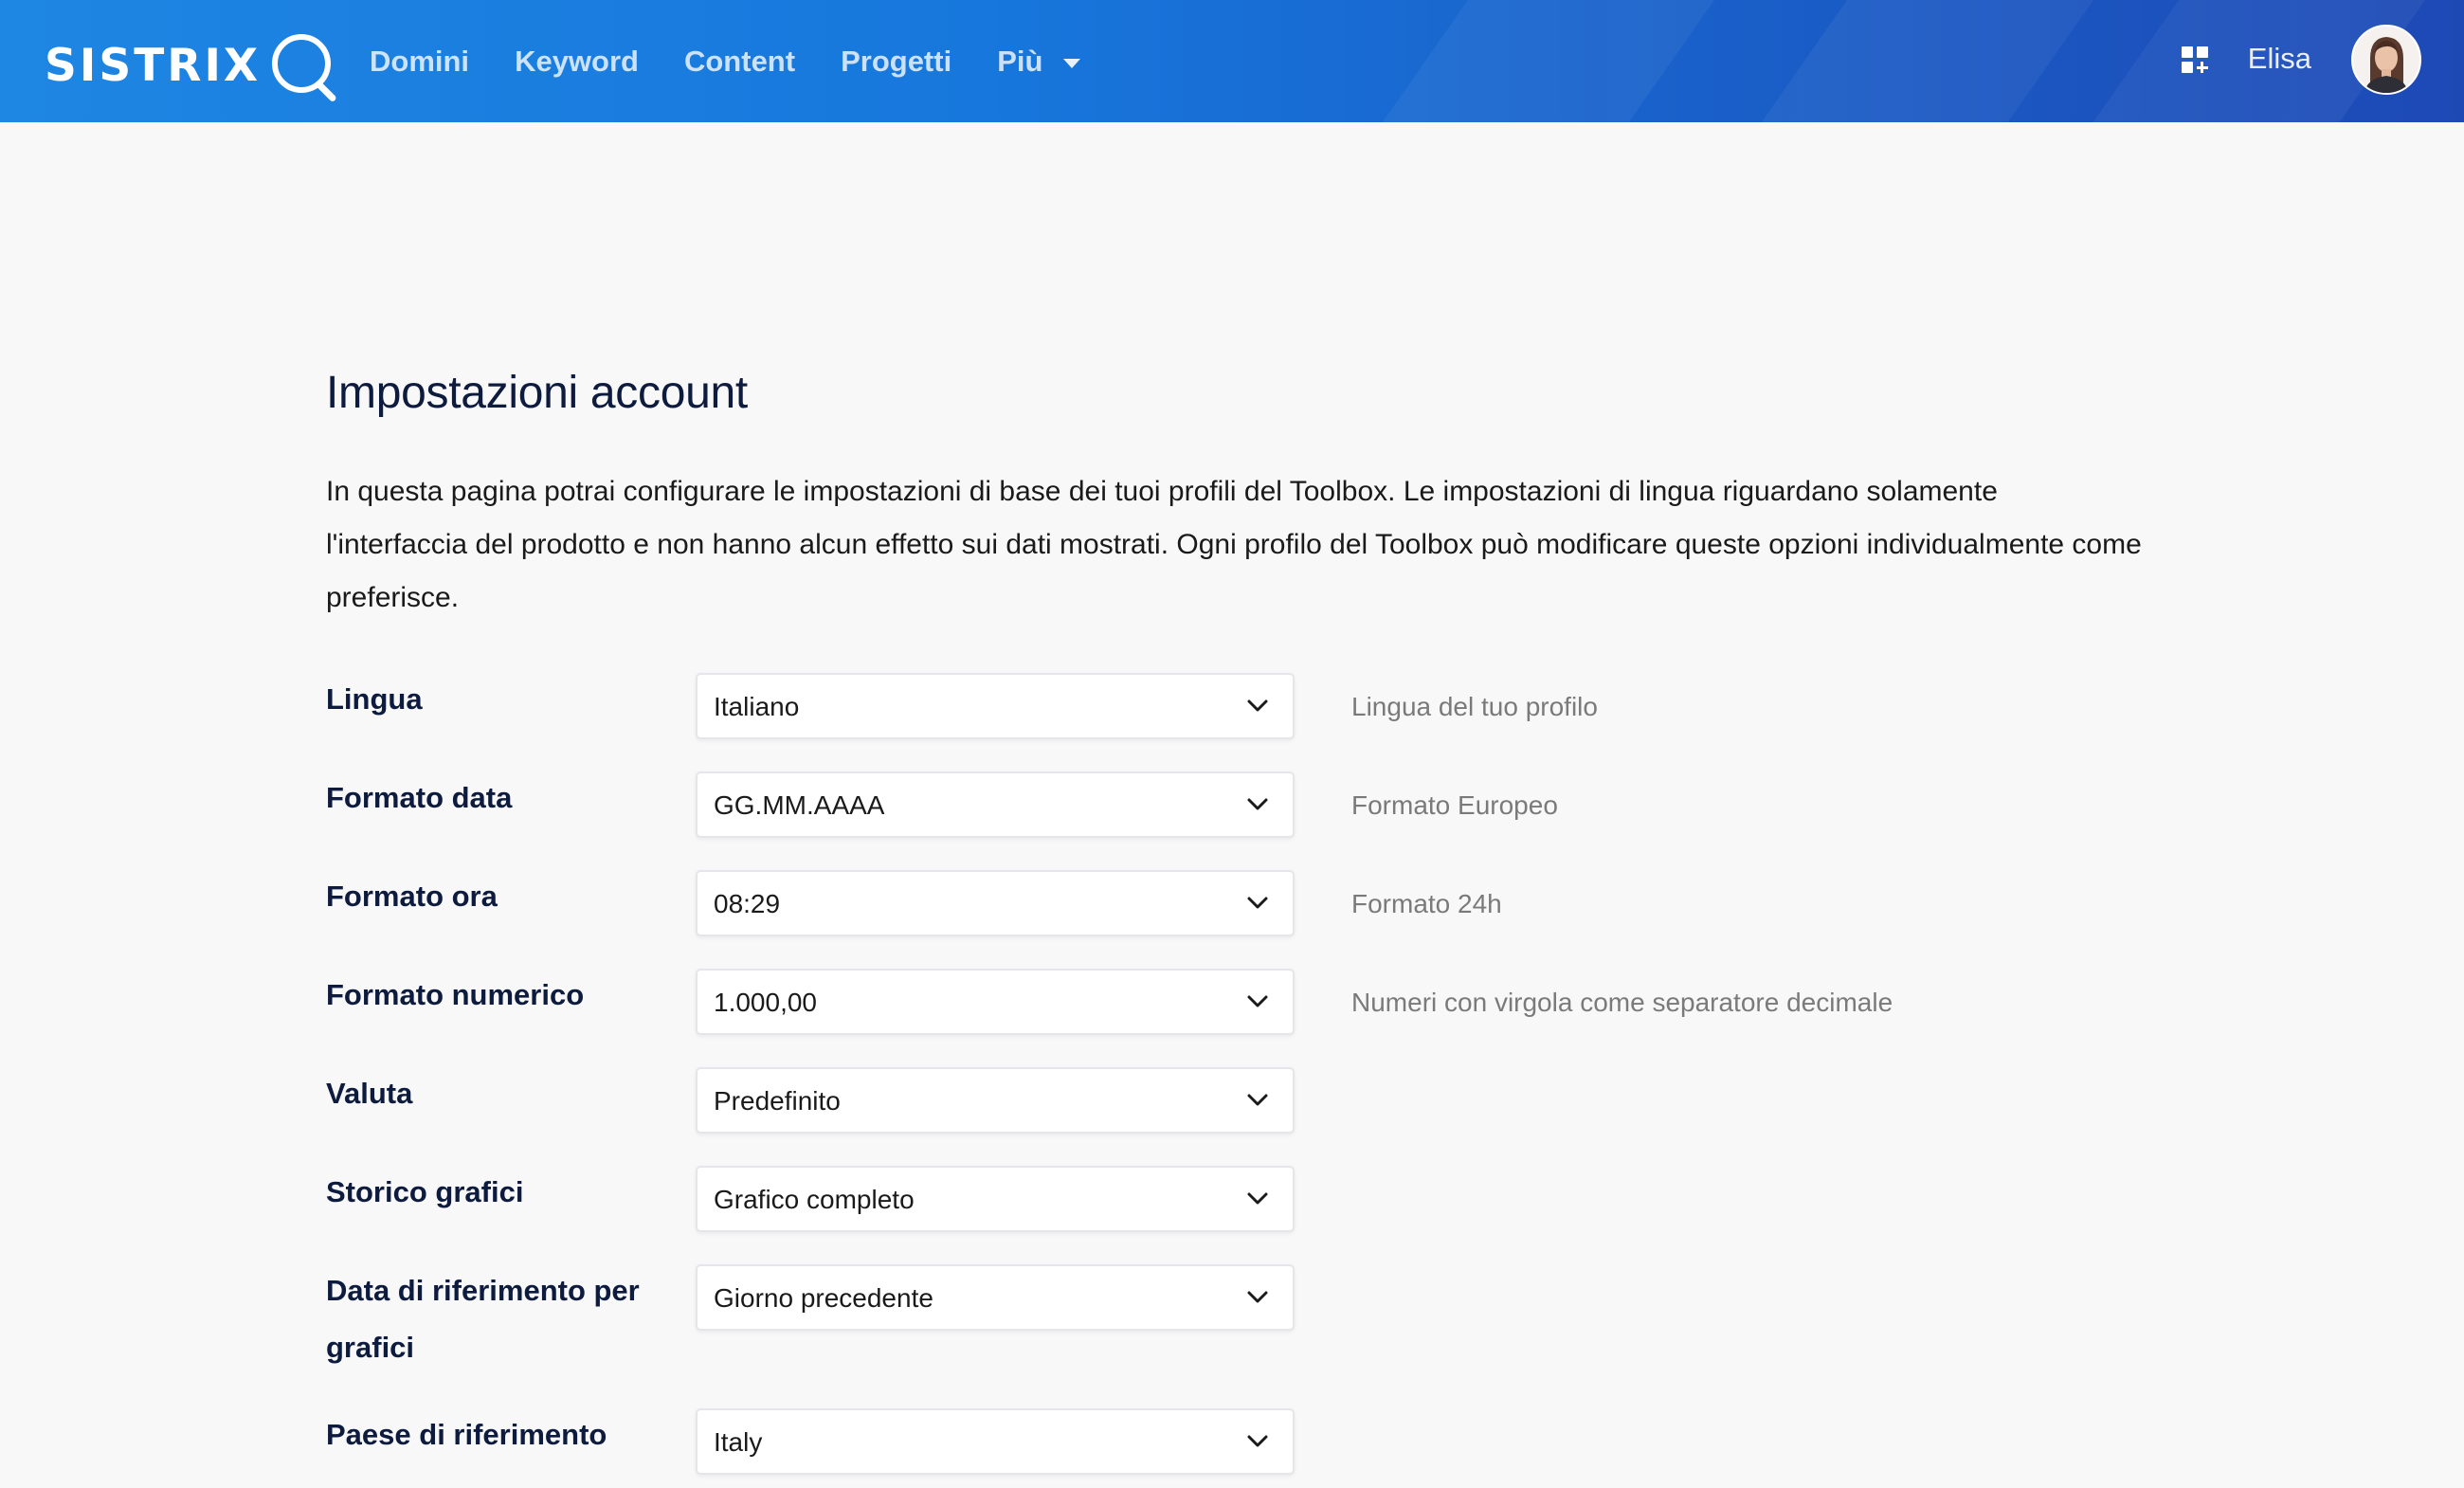  I want to click on setting-label: Valuta, so click(369, 1094).